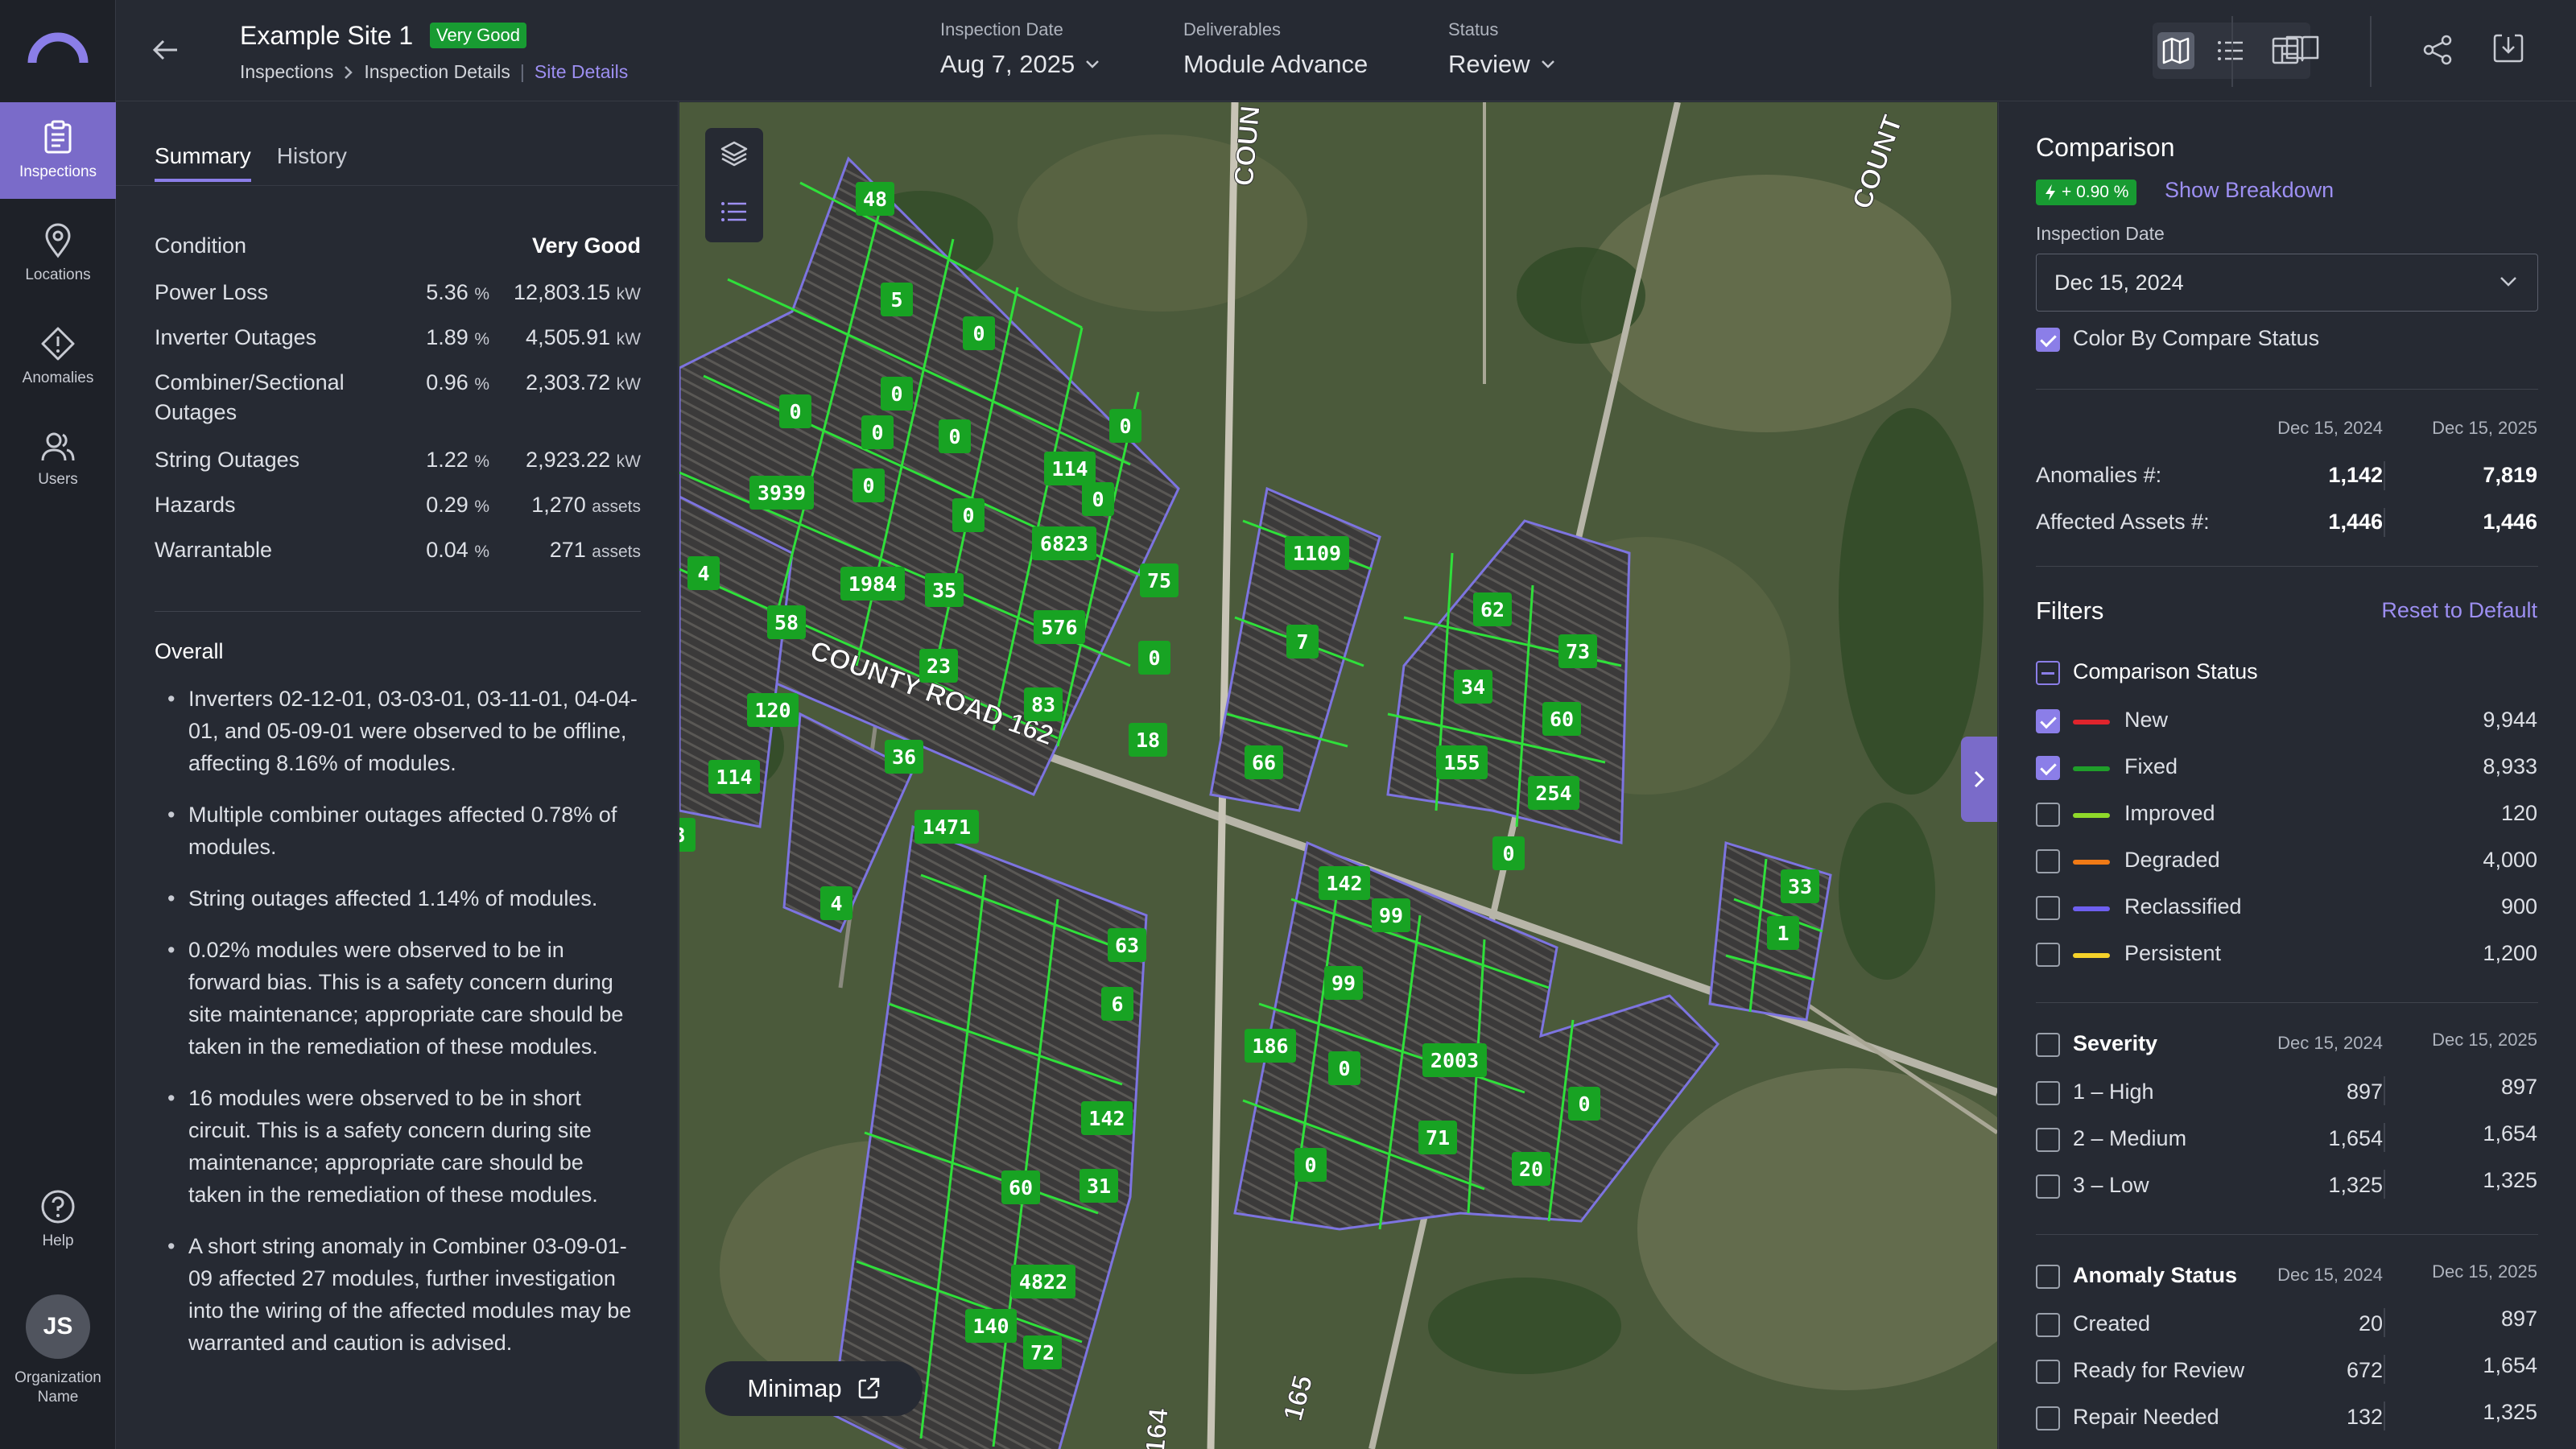  I want to click on anomaly-marker: 23, so click(938, 666).